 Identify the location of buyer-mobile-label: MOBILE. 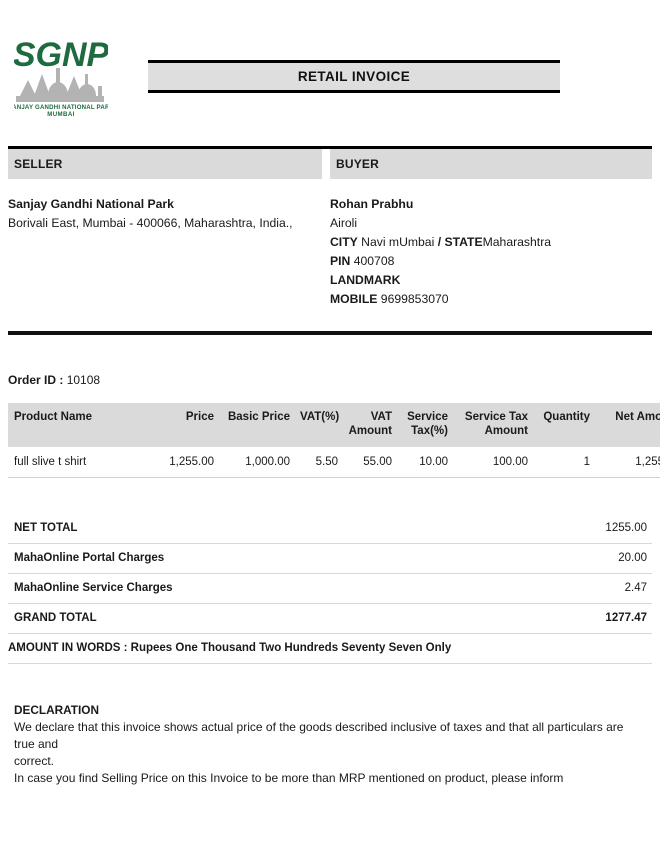
(354, 299).